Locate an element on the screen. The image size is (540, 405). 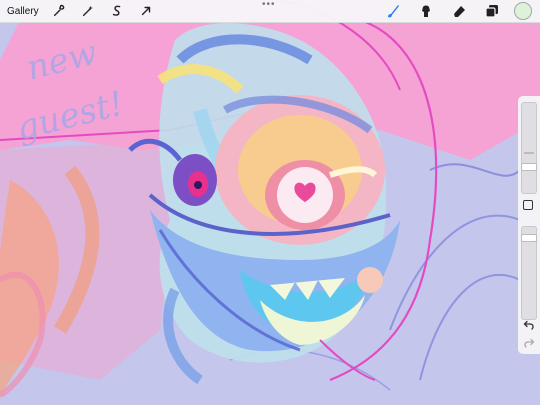
right-tools is located at coordinates (452, 11).